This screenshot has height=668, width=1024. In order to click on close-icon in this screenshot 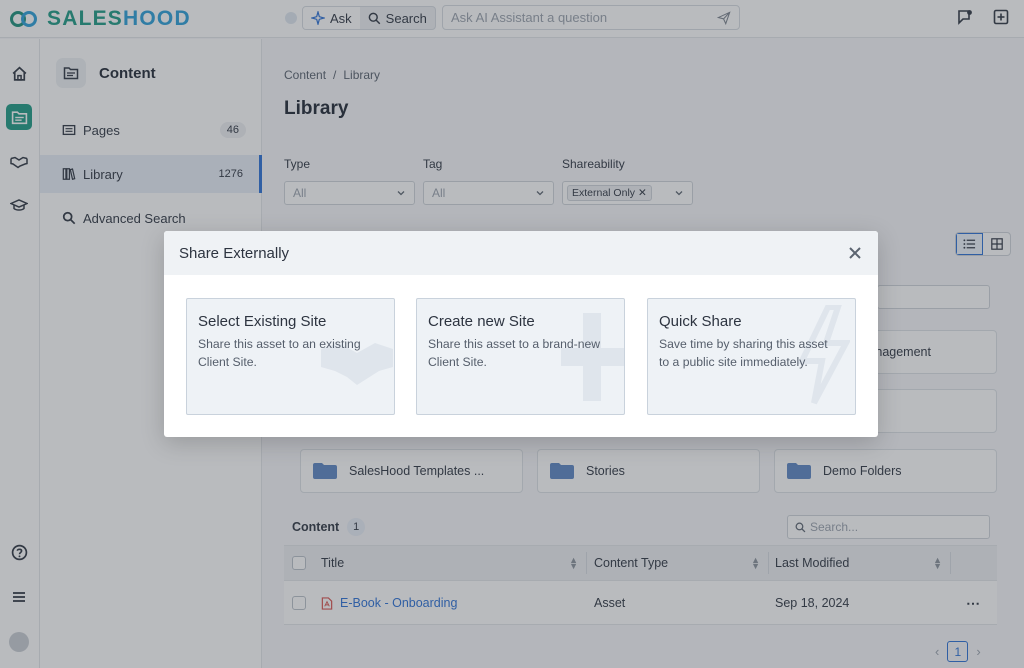, I will do `click(855, 253)`.